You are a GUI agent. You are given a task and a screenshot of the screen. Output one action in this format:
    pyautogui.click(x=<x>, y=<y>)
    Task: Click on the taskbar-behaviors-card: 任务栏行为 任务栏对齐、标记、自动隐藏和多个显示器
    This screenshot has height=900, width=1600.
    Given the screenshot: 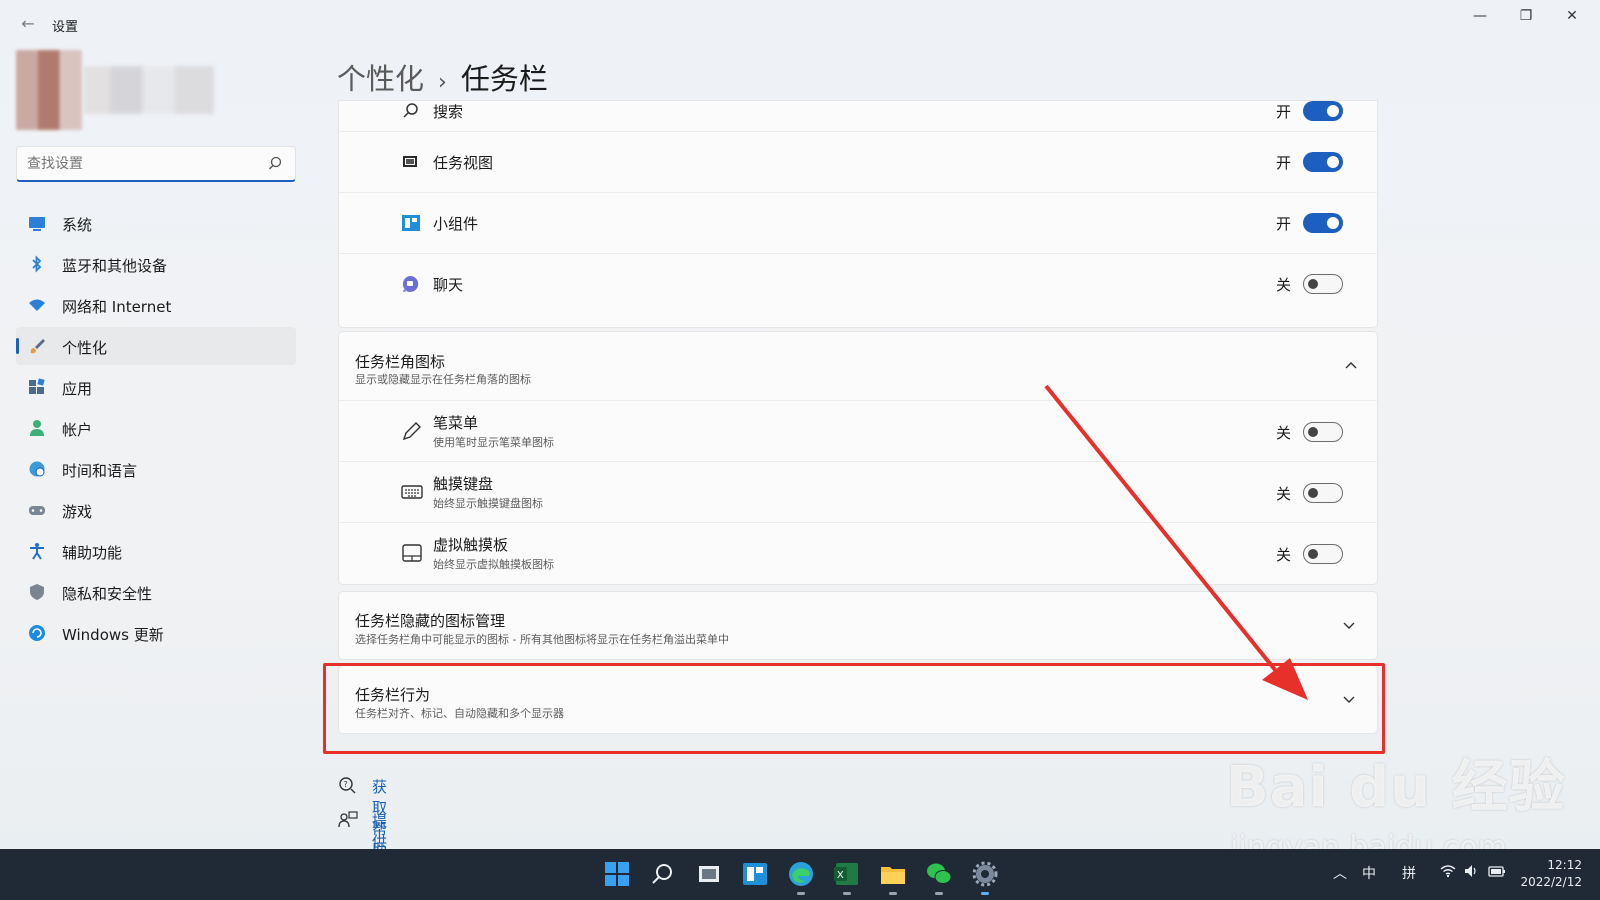 What is the action you would take?
    pyautogui.click(x=858, y=699)
    